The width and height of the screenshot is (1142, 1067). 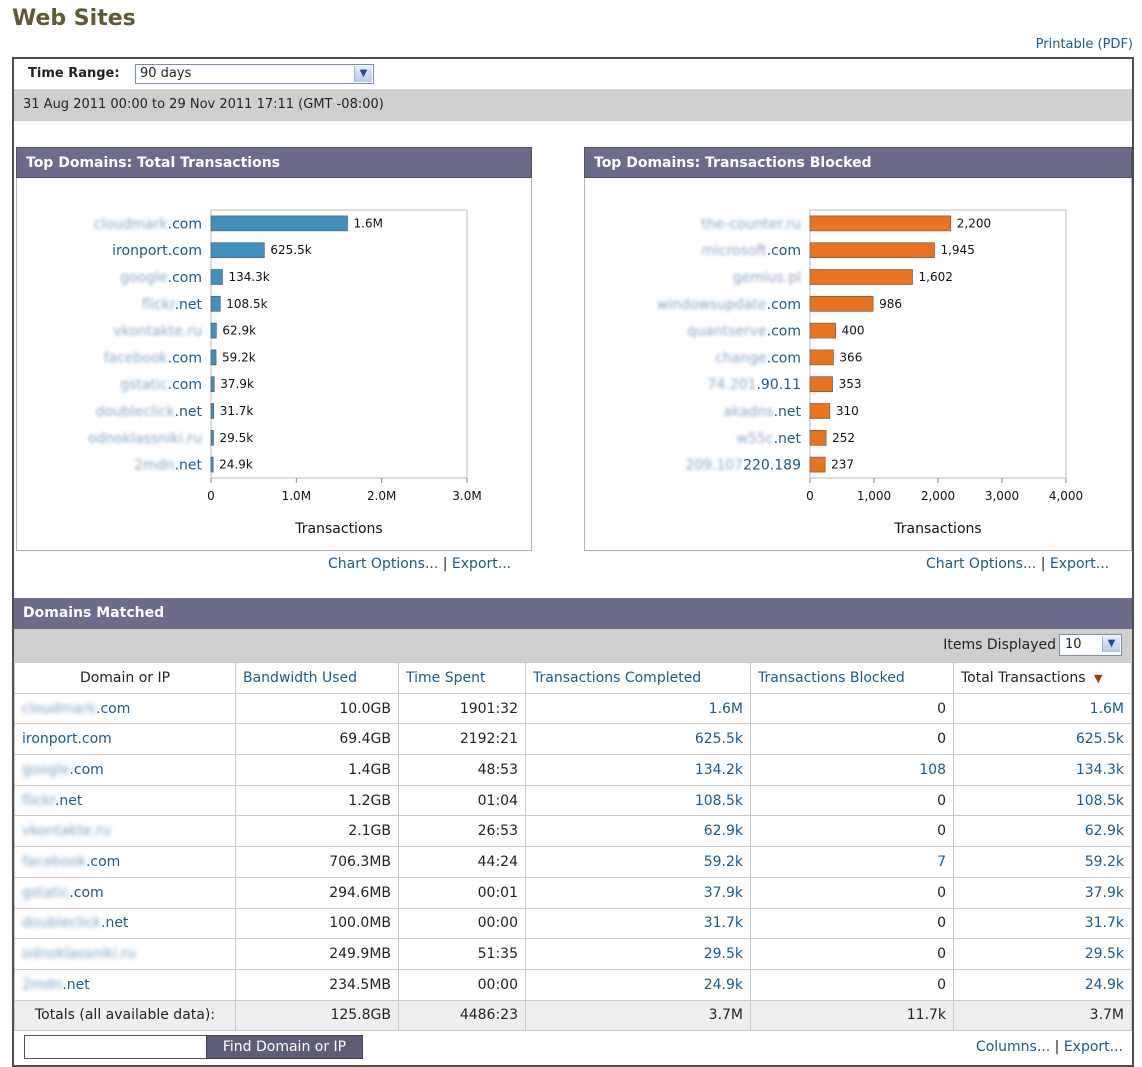 I want to click on domain-suffix: 220.189, so click(x=772, y=466).